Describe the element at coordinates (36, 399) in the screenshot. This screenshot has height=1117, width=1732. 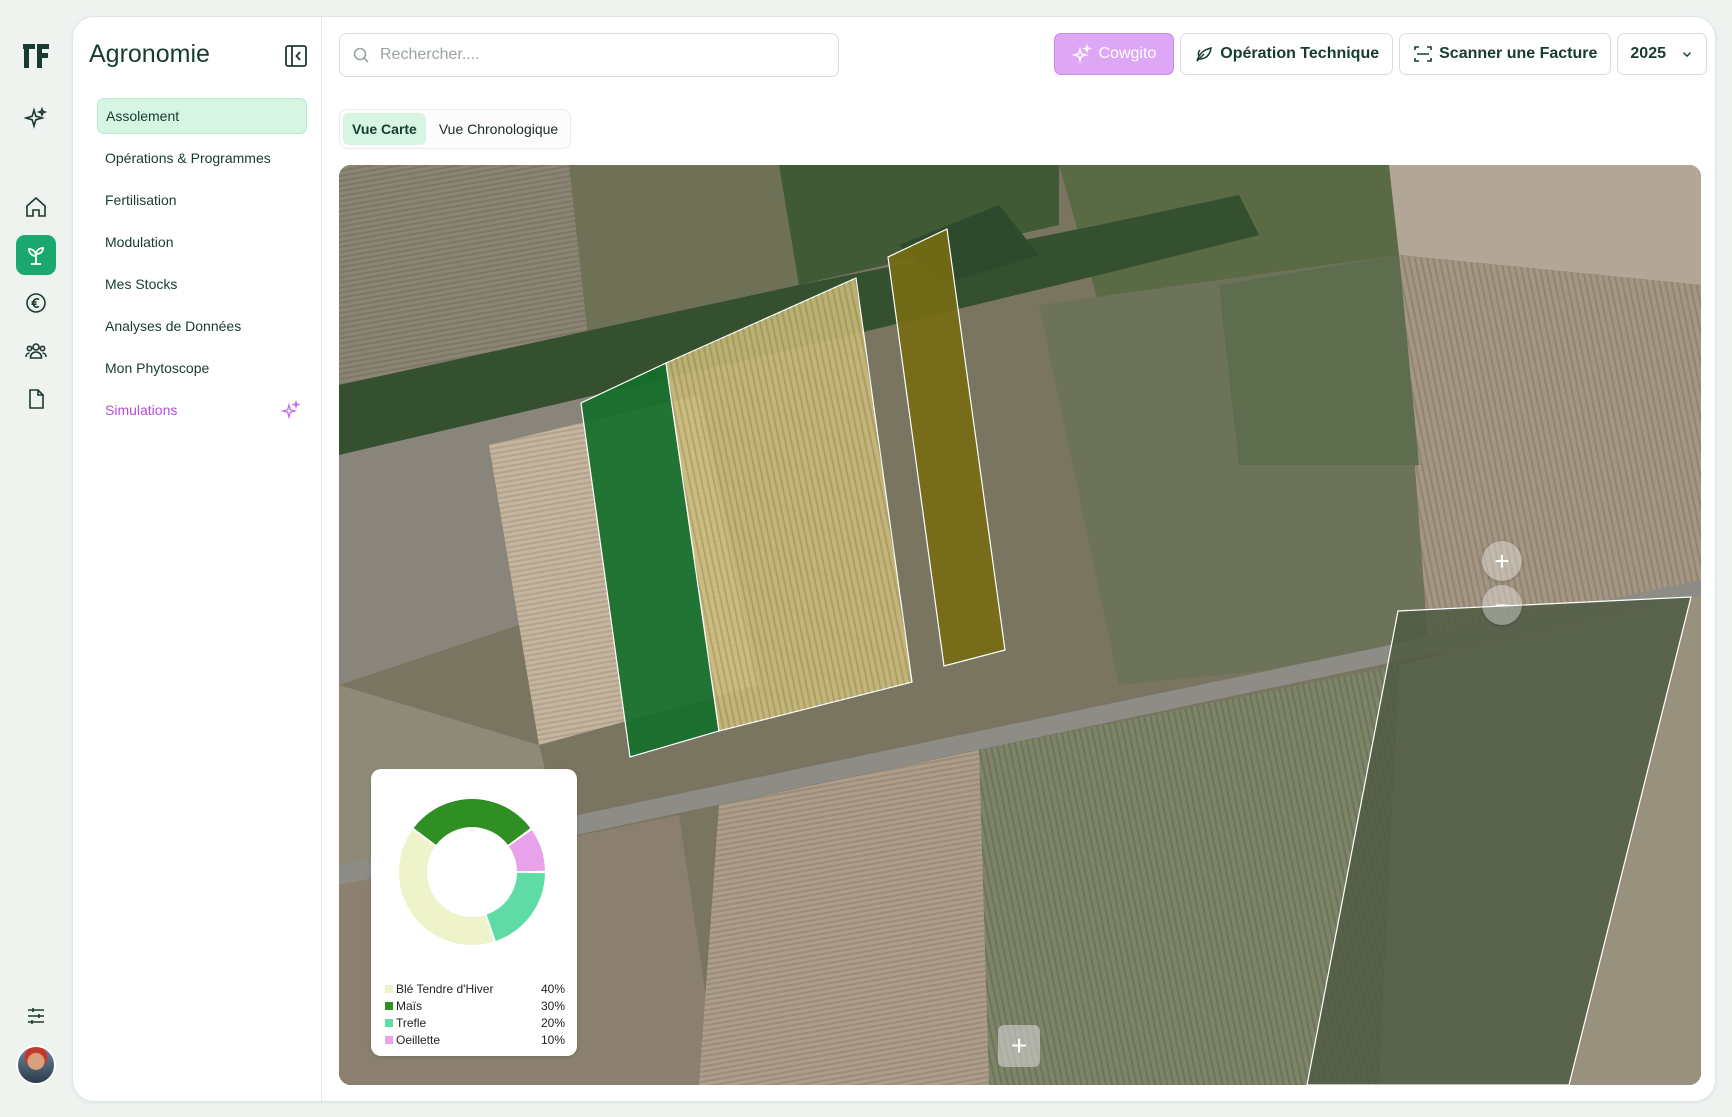
I see `document-icon` at that location.